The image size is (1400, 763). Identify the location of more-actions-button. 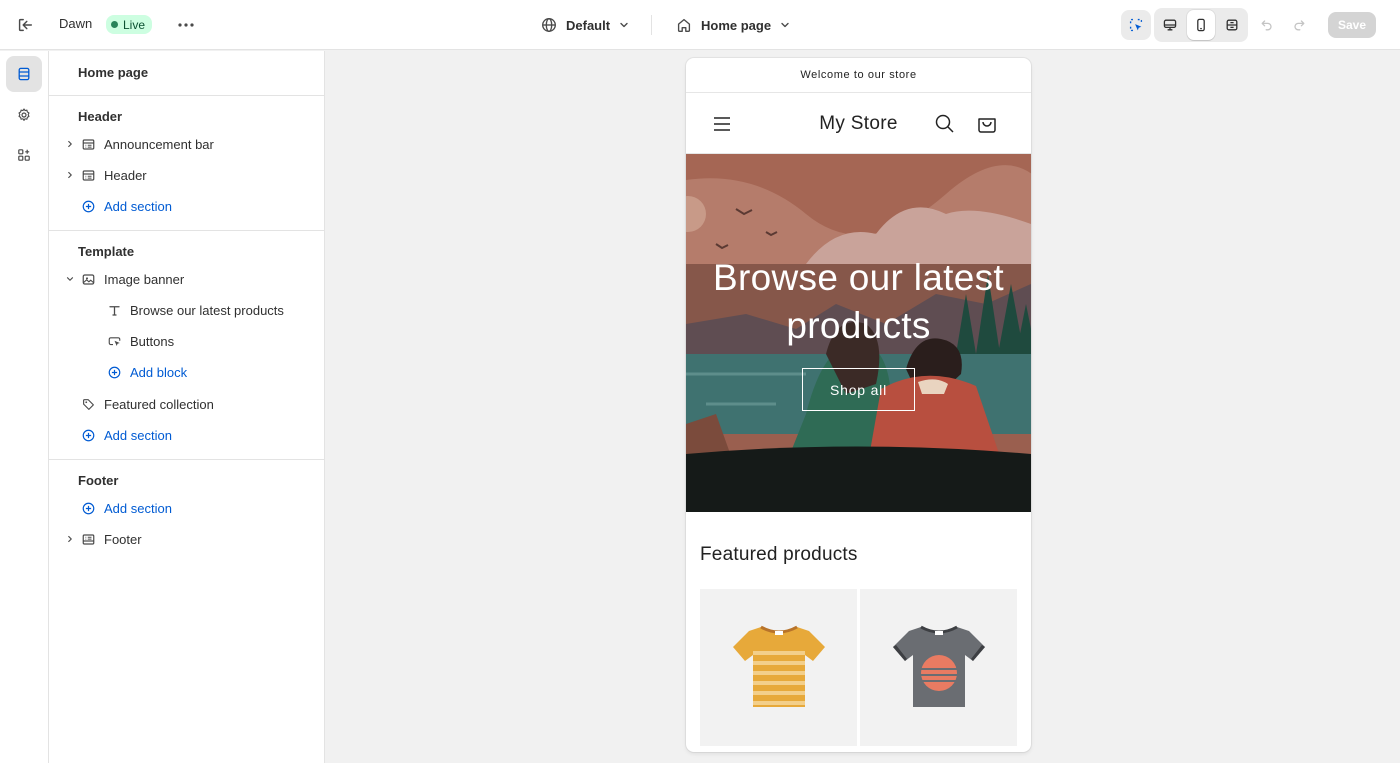
(186, 25).